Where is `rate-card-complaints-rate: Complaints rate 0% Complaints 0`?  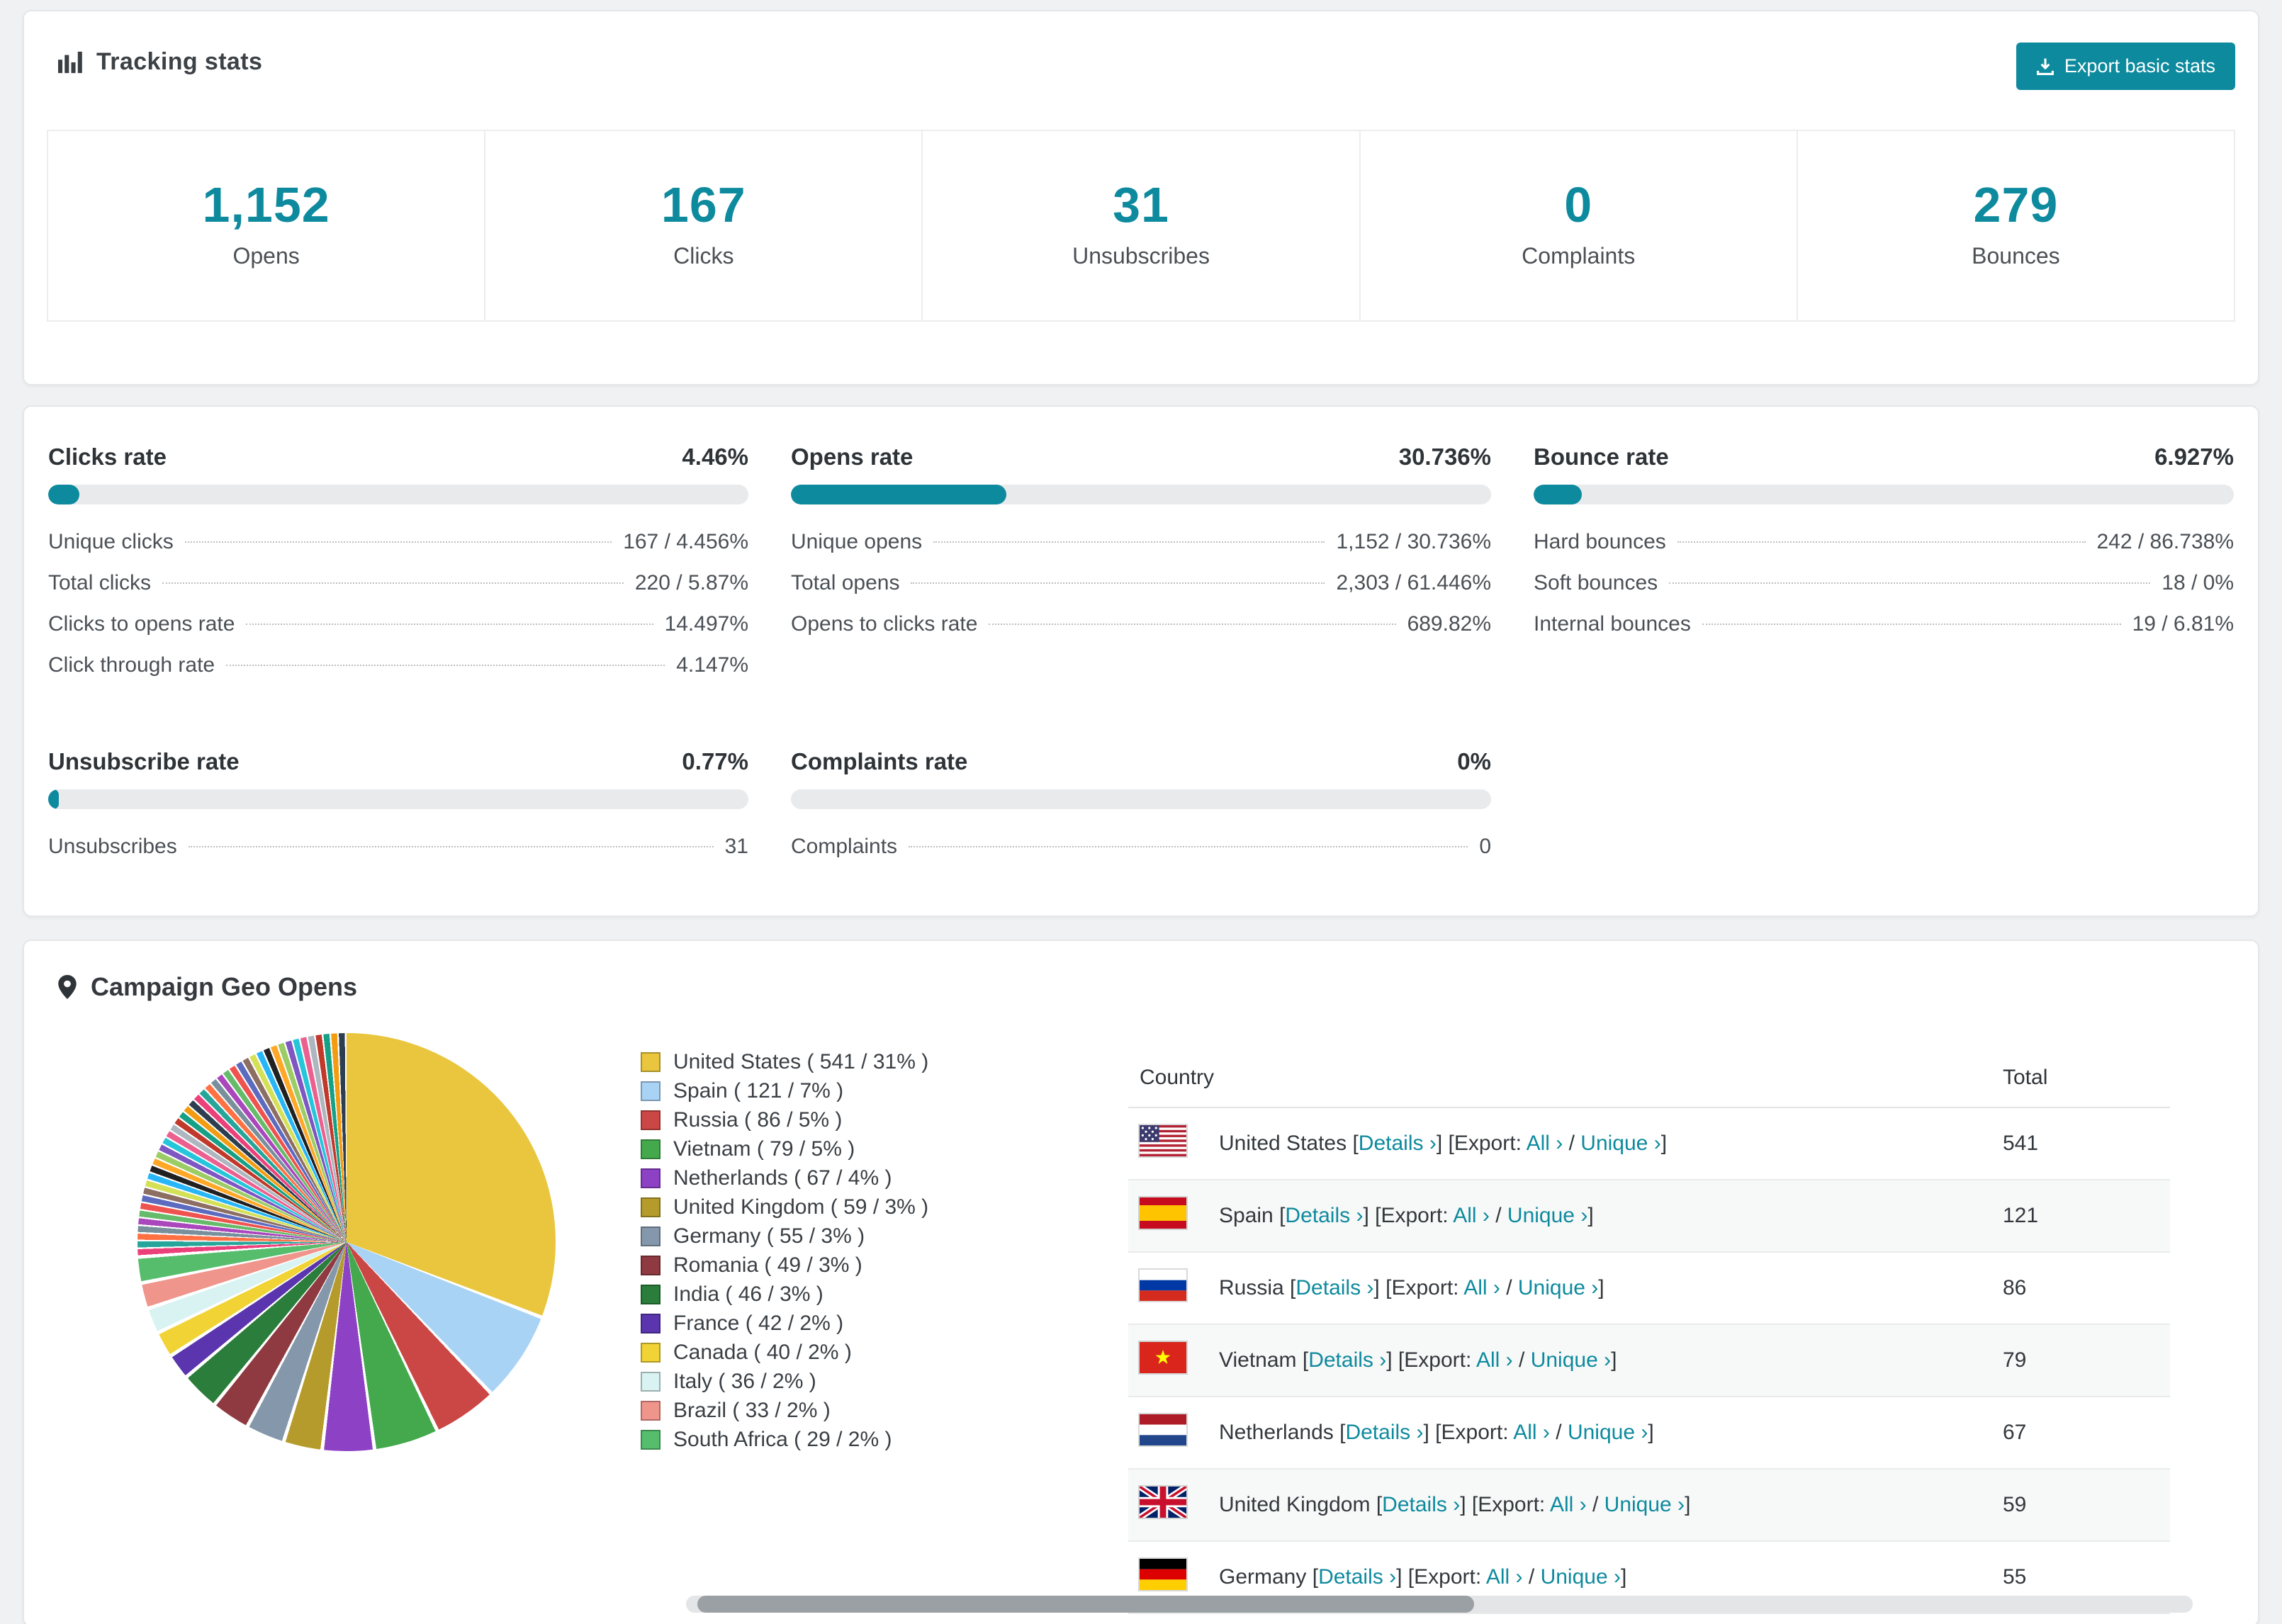 rate-card-complaints-rate: Complaints rate 0% Complaints 0 is located at coordinates (1141, 807).